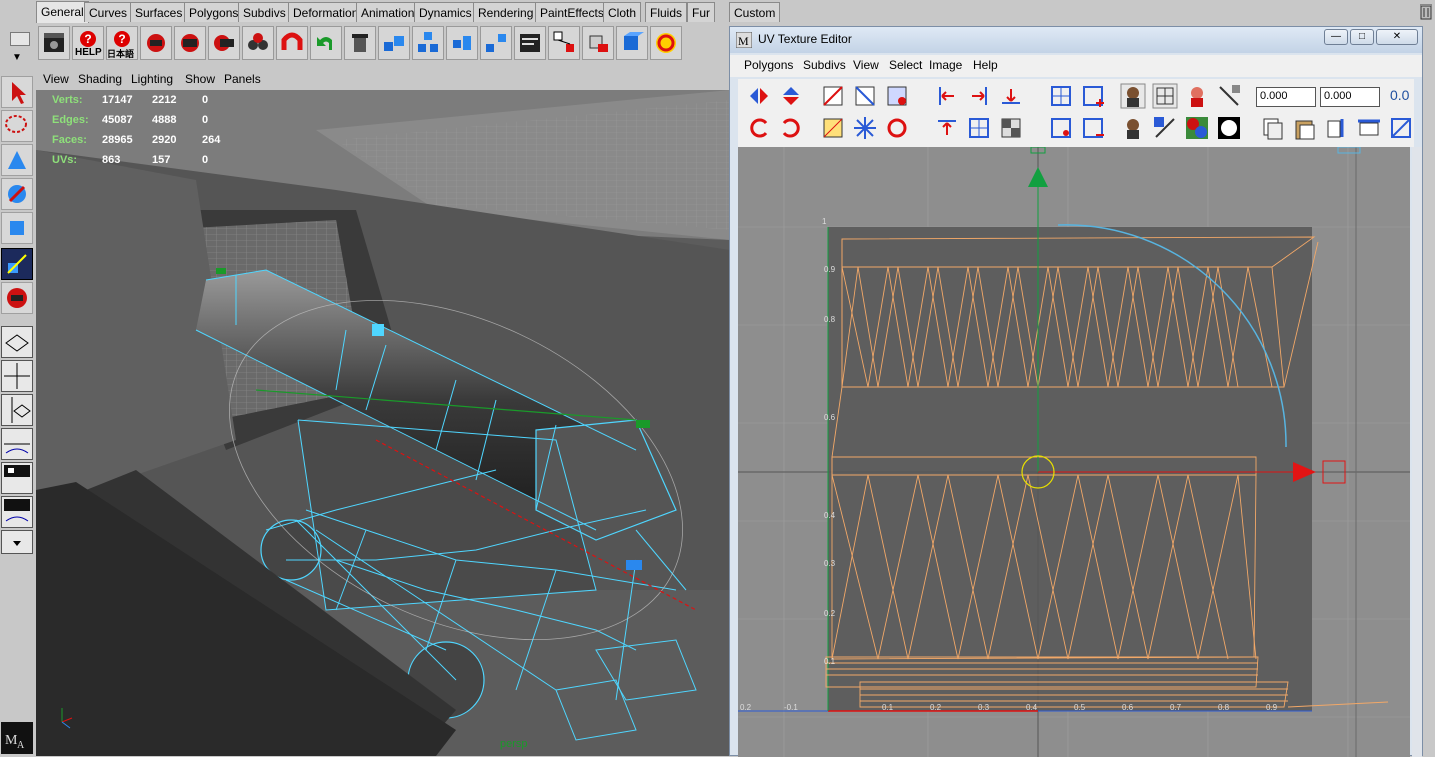  Describe the element at coordinates (865, 128) in the screenshot. I see `unfold-uv-icon` at that location.